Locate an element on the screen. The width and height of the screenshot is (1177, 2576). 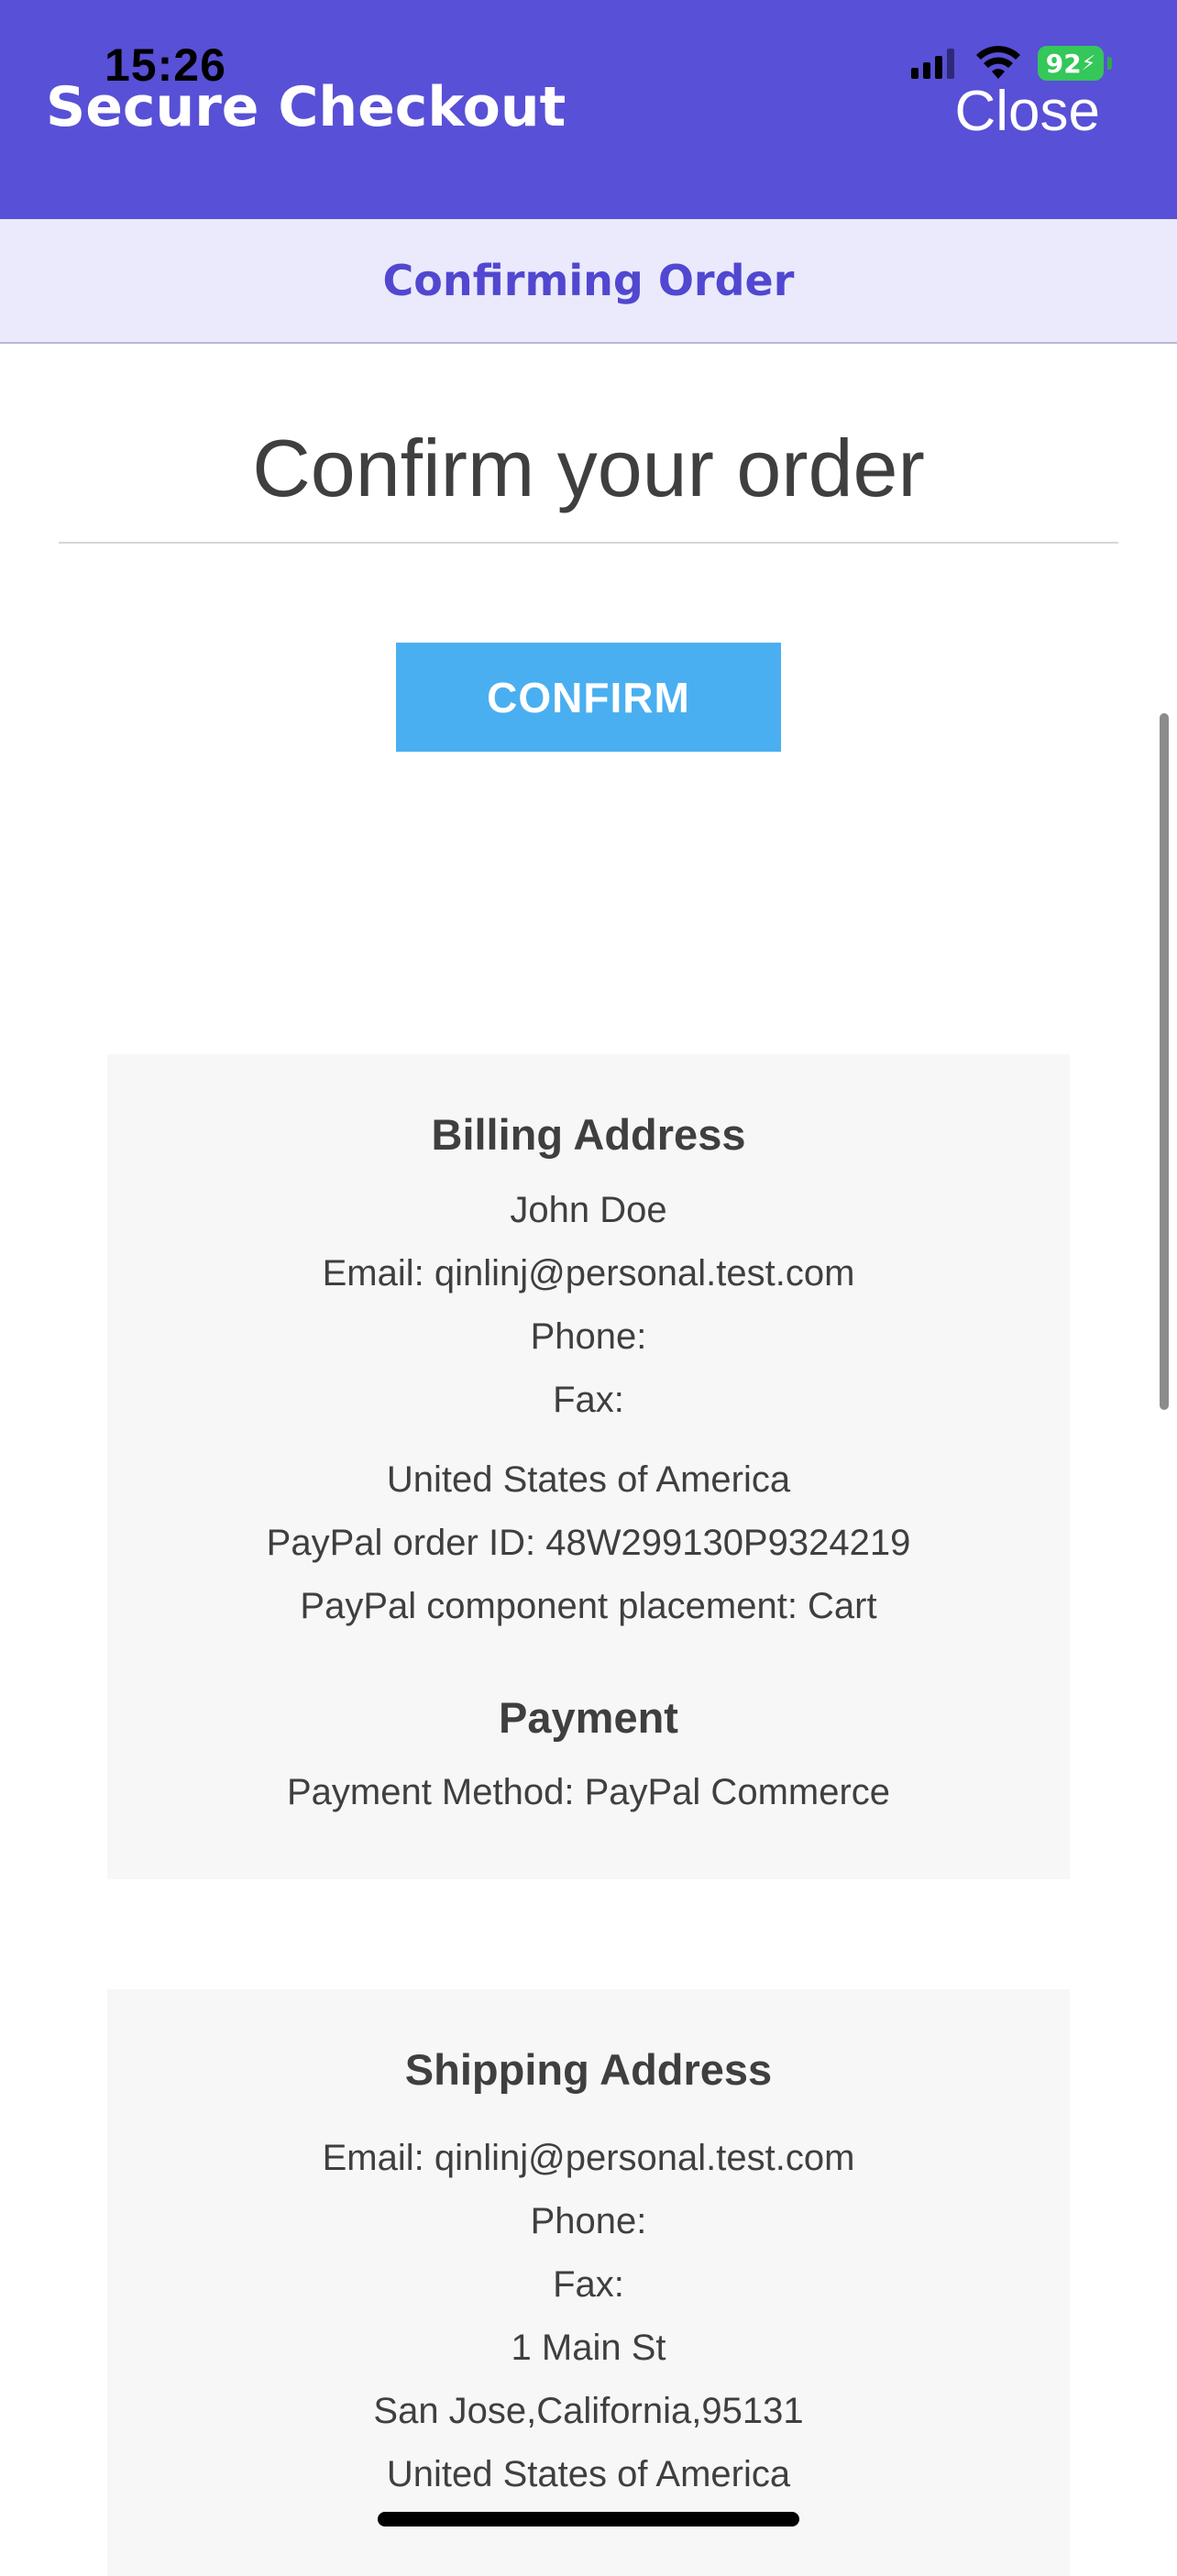
status-icons: 92 ⚡ is located at coordinates (1011, 64).